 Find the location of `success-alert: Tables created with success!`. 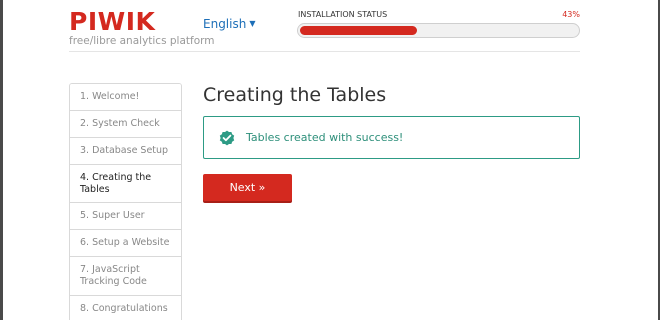

success-alert: Tables created with success! is located at coordinates (391, 137).